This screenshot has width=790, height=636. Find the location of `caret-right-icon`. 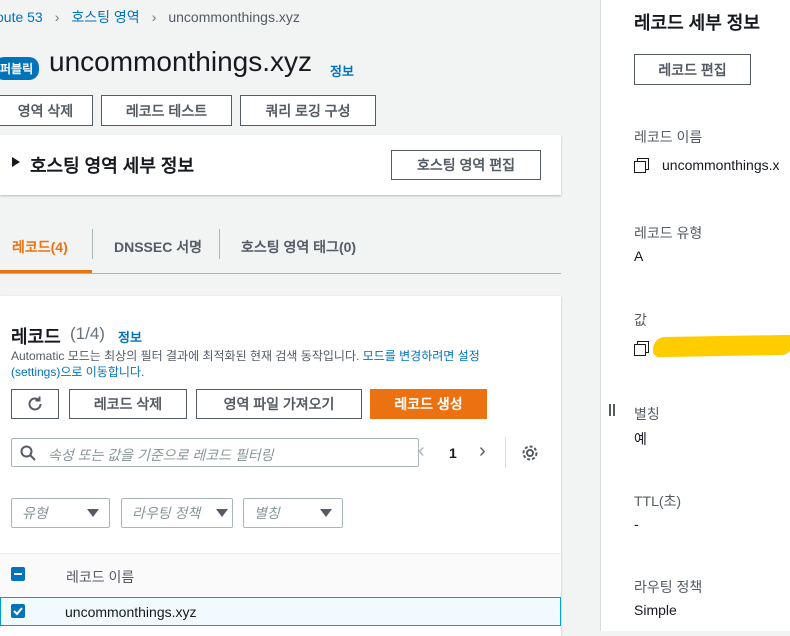

caret-right-icon is located at coordinates (16, 162).